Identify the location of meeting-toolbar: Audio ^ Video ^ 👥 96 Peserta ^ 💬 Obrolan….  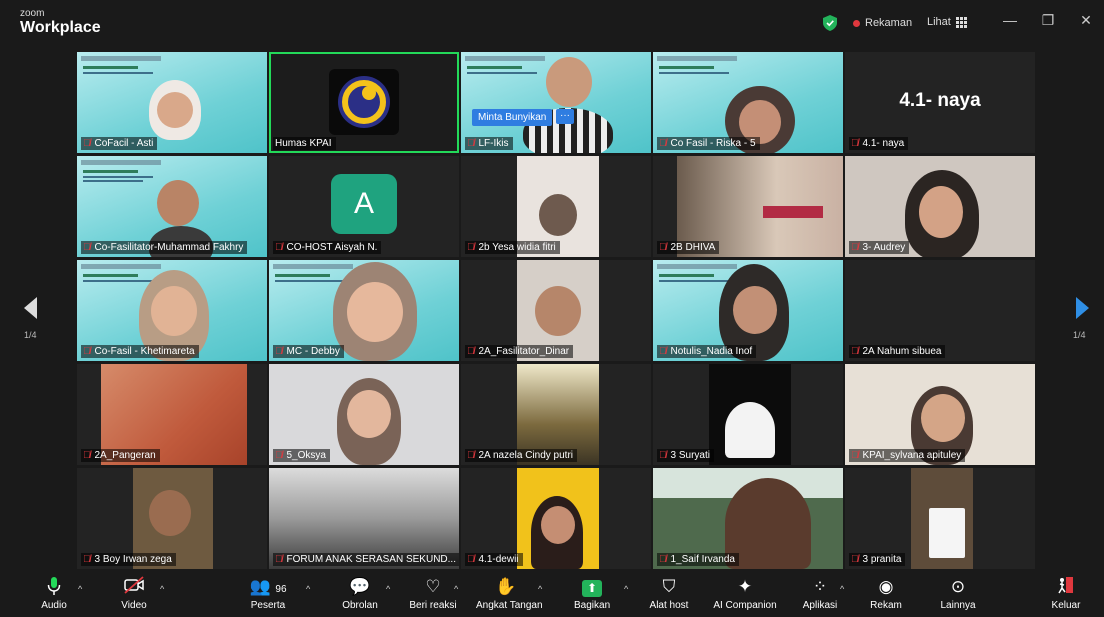
(552, 593).